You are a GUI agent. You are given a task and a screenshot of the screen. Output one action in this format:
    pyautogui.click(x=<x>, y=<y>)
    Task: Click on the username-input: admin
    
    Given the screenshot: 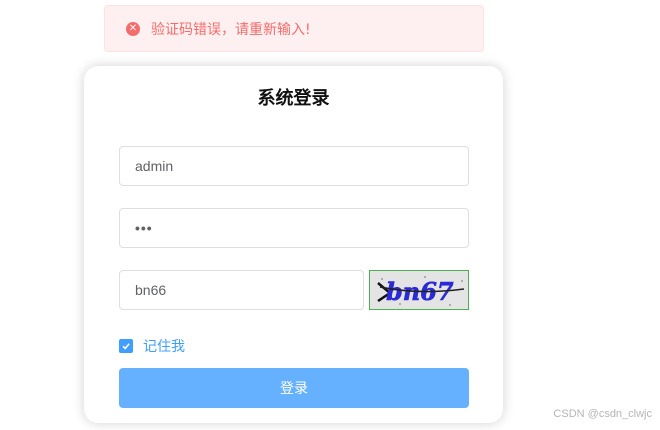 What is the action you would take?
    pyautogui.click(x=294, y=166)
    